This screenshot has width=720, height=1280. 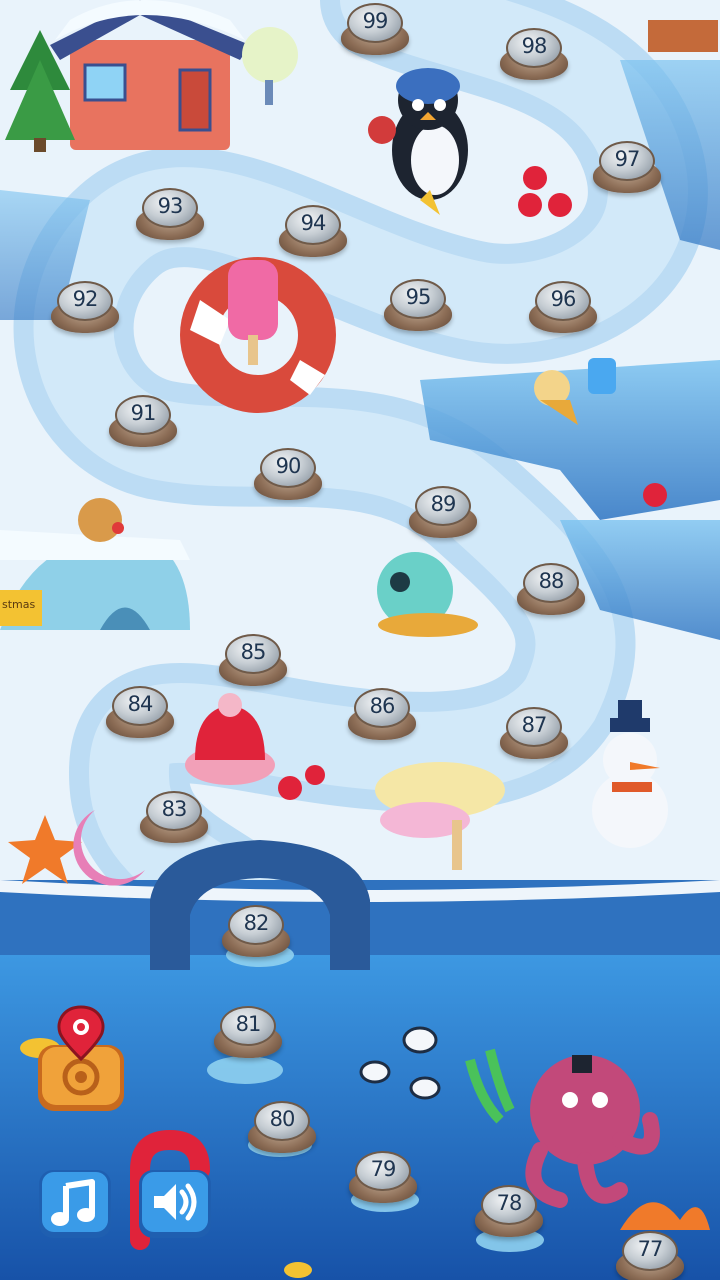 What do you see at coordinates (443, 504) in the screenshot?
I see `level-number: 89` at bounding box center [443, 504].